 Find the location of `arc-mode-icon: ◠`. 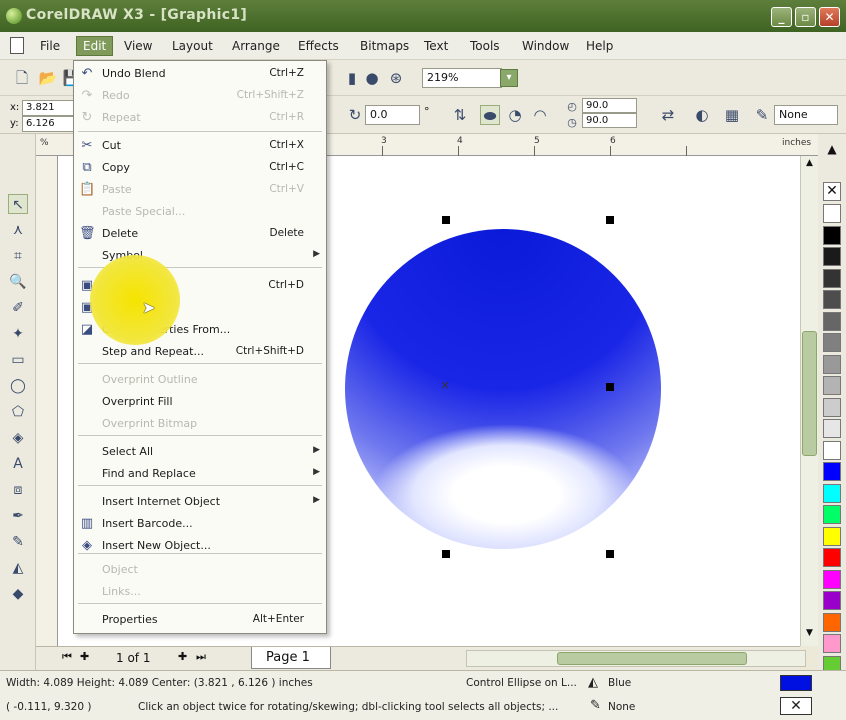

arc-mode-icon: ◠ is located at coordinates (540, 115).